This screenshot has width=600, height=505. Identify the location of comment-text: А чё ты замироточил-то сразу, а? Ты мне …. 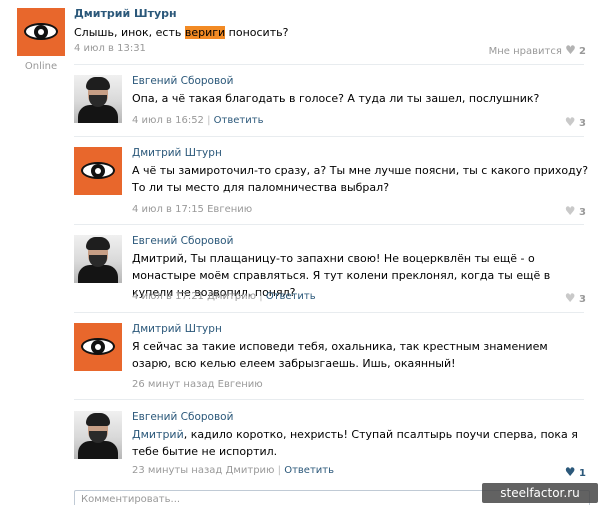
(360, 179).